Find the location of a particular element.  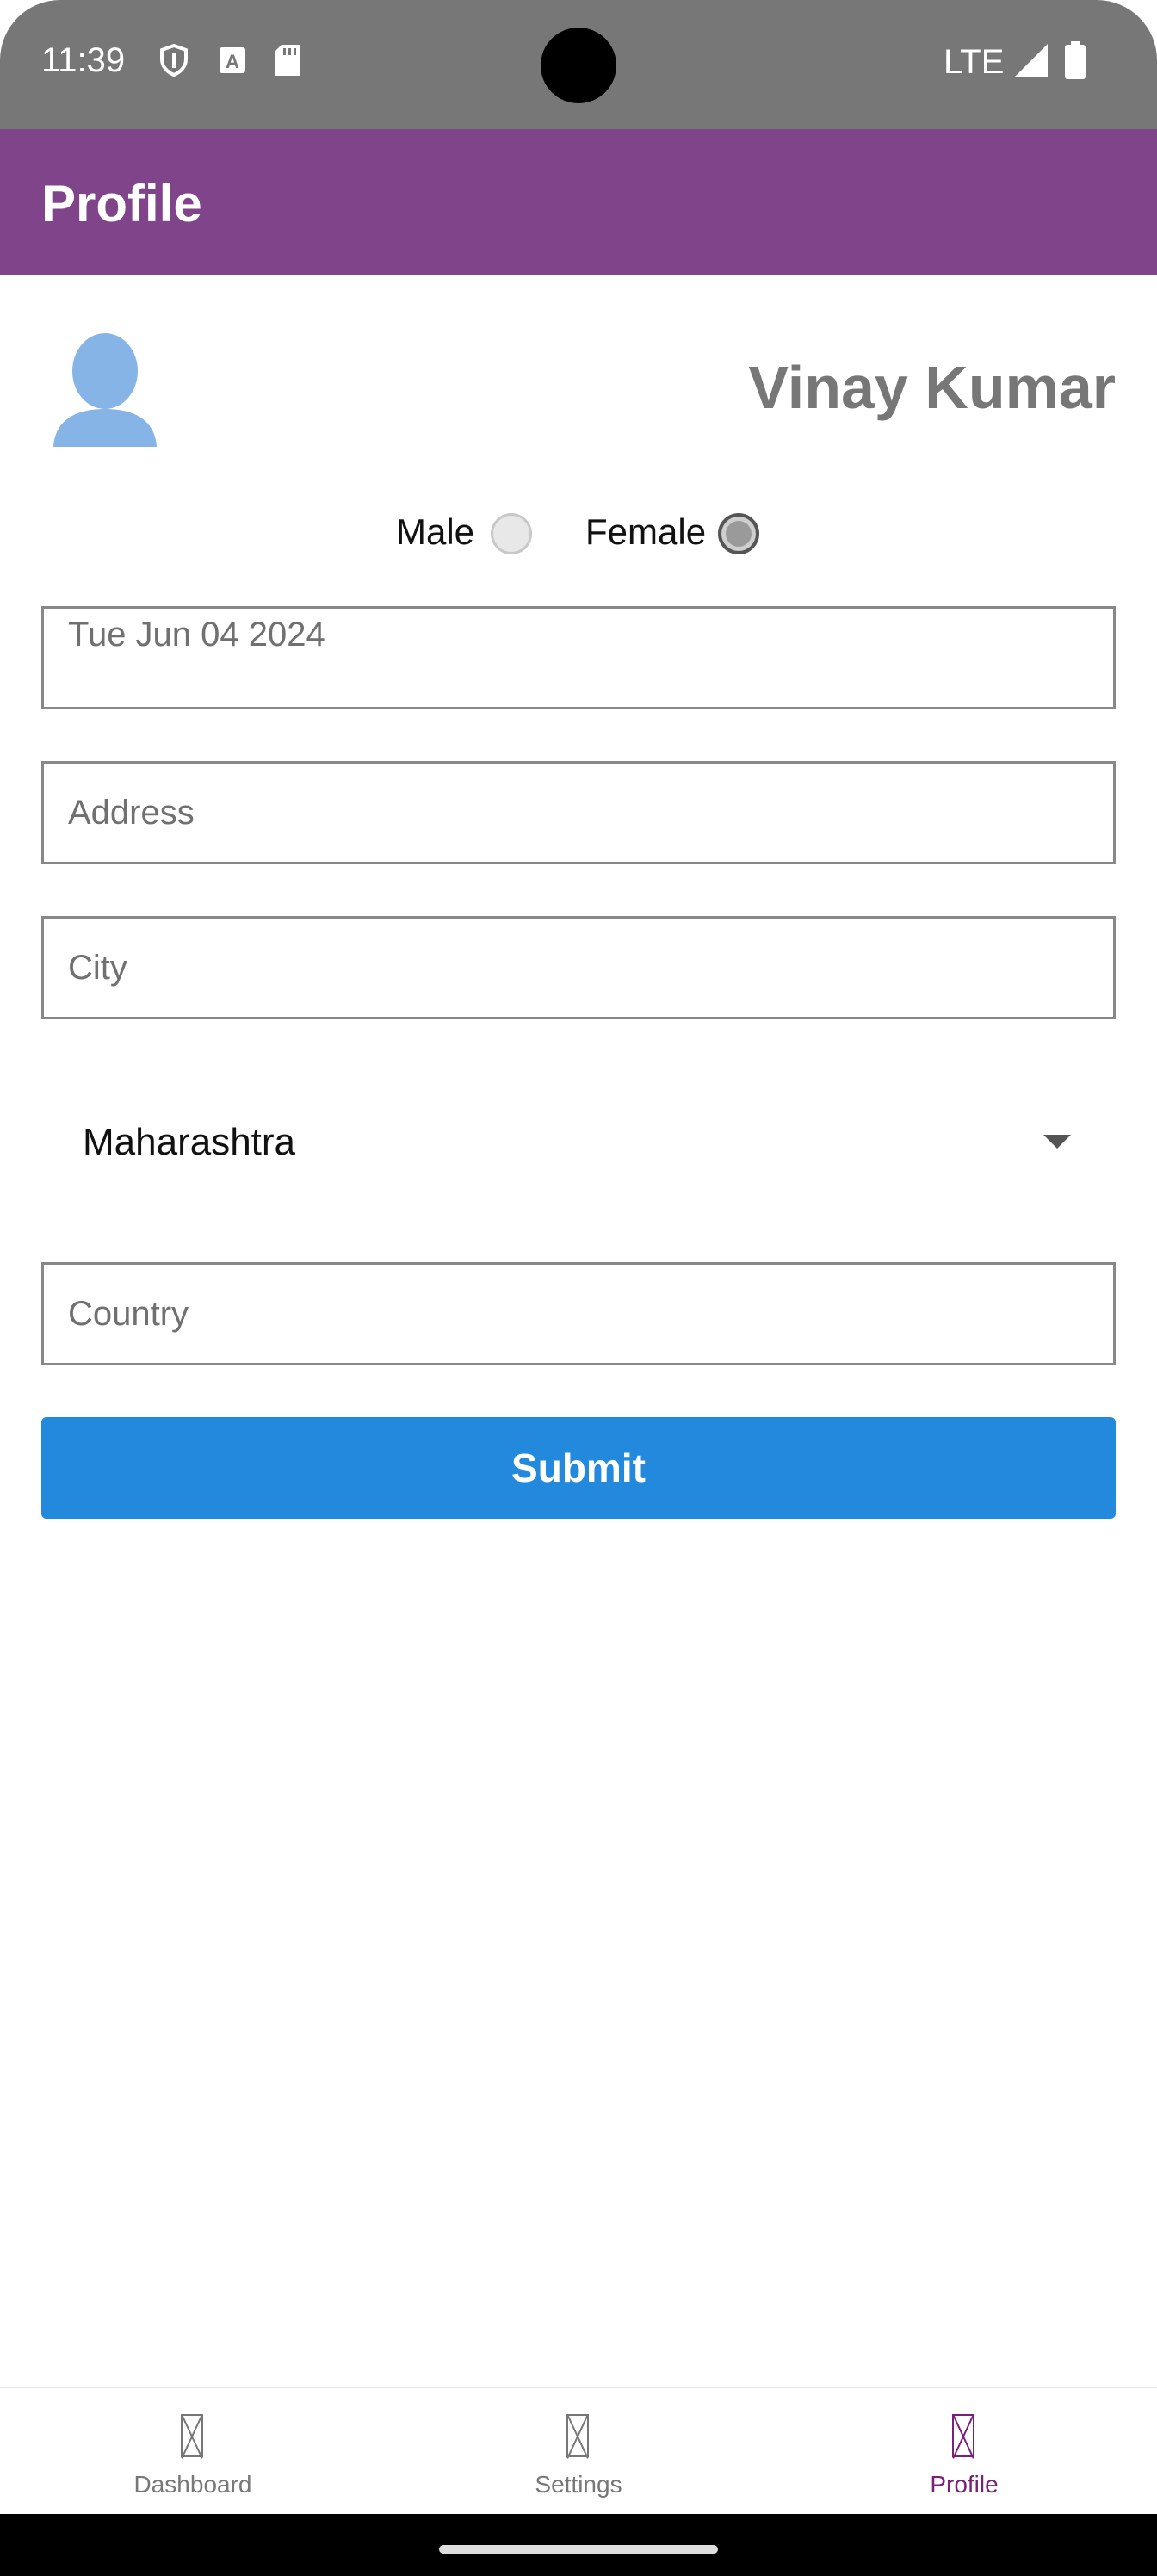

front-camera is located at coordinates (579, 65).